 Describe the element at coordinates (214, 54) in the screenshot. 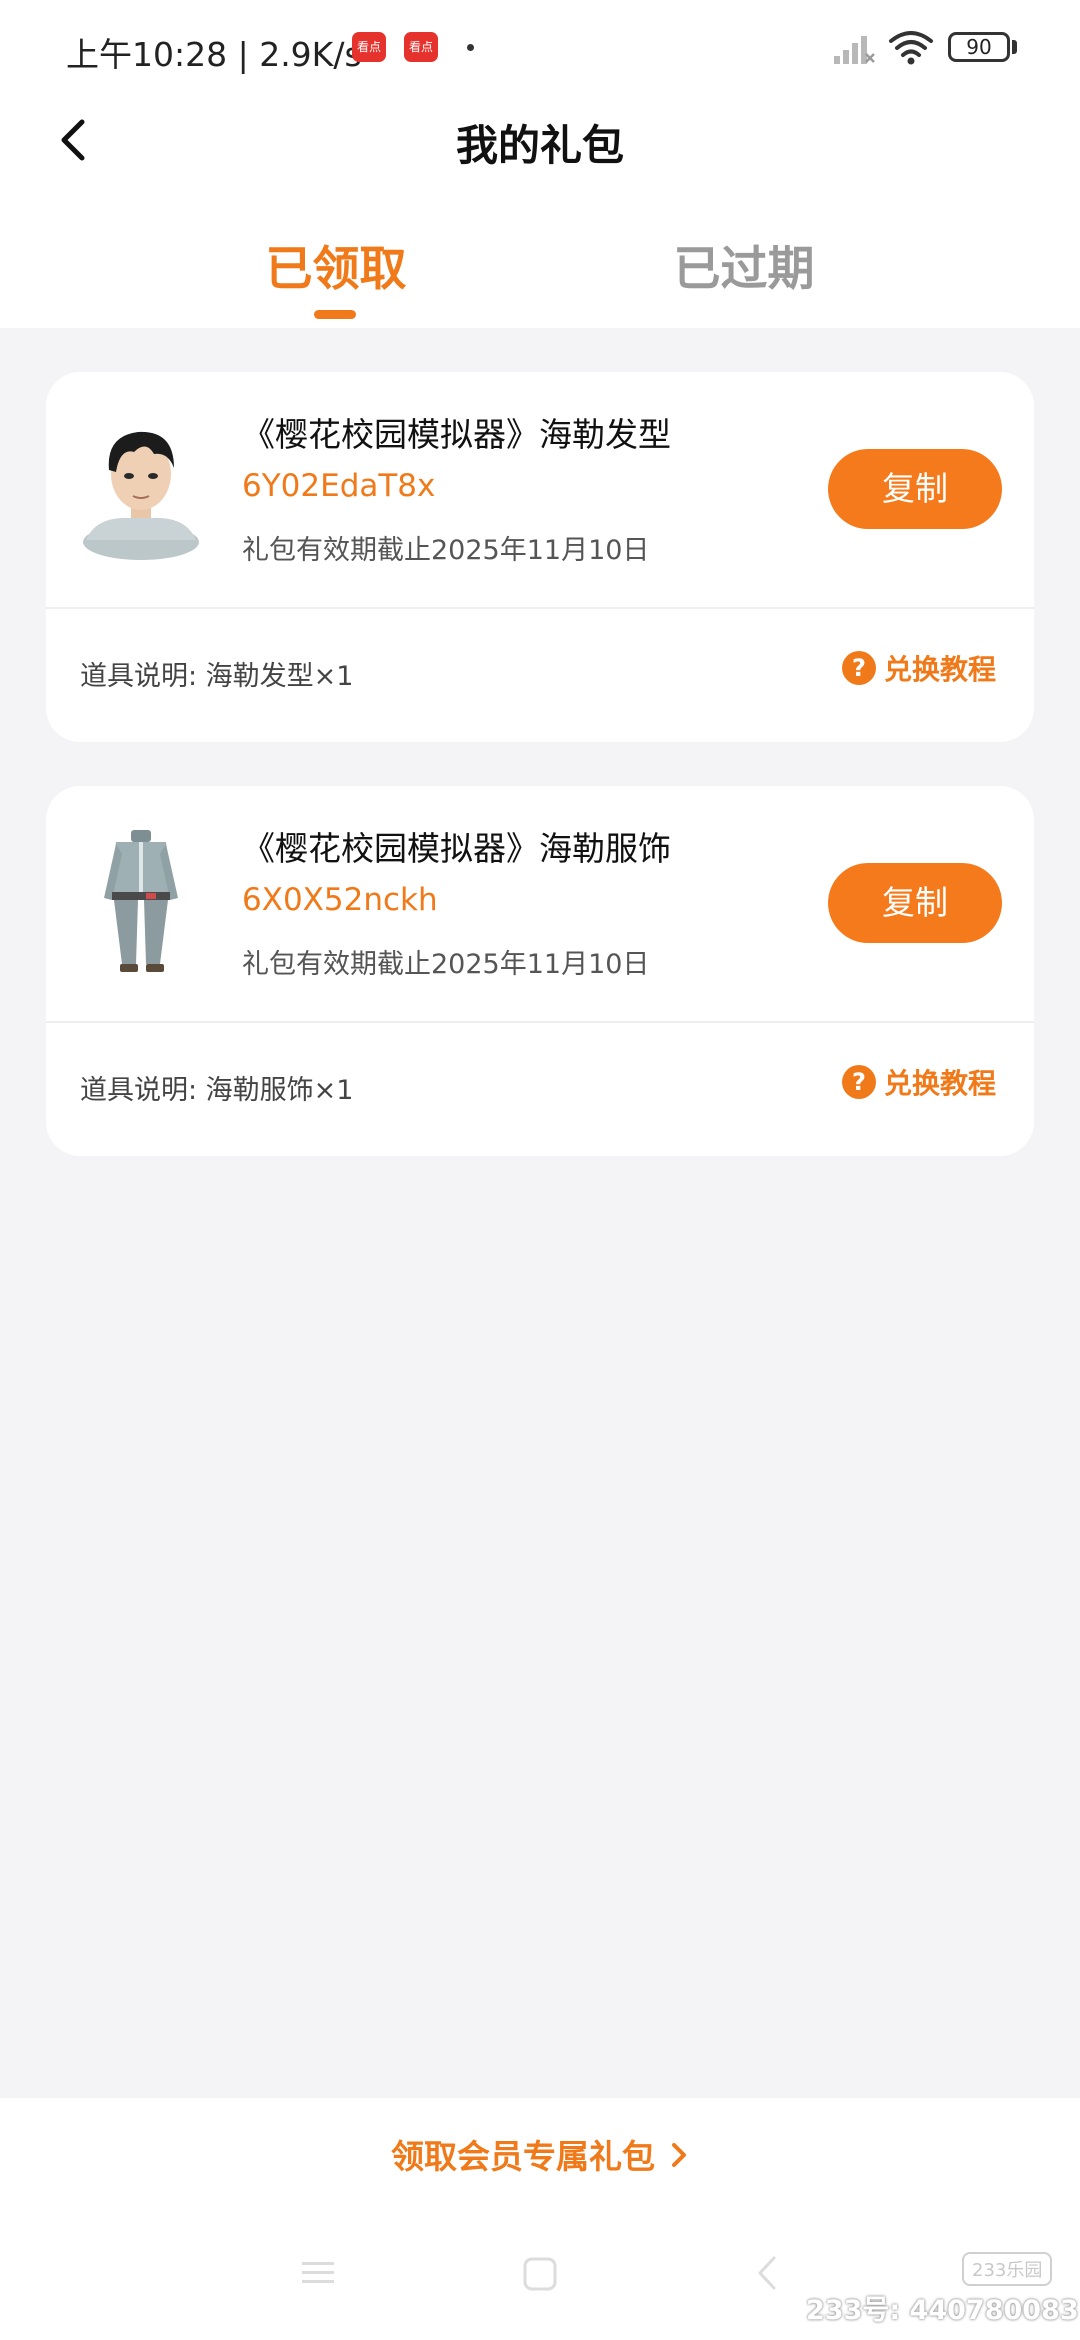

I see `status-time: 上午10:28 | 2.9K/s` at that location.